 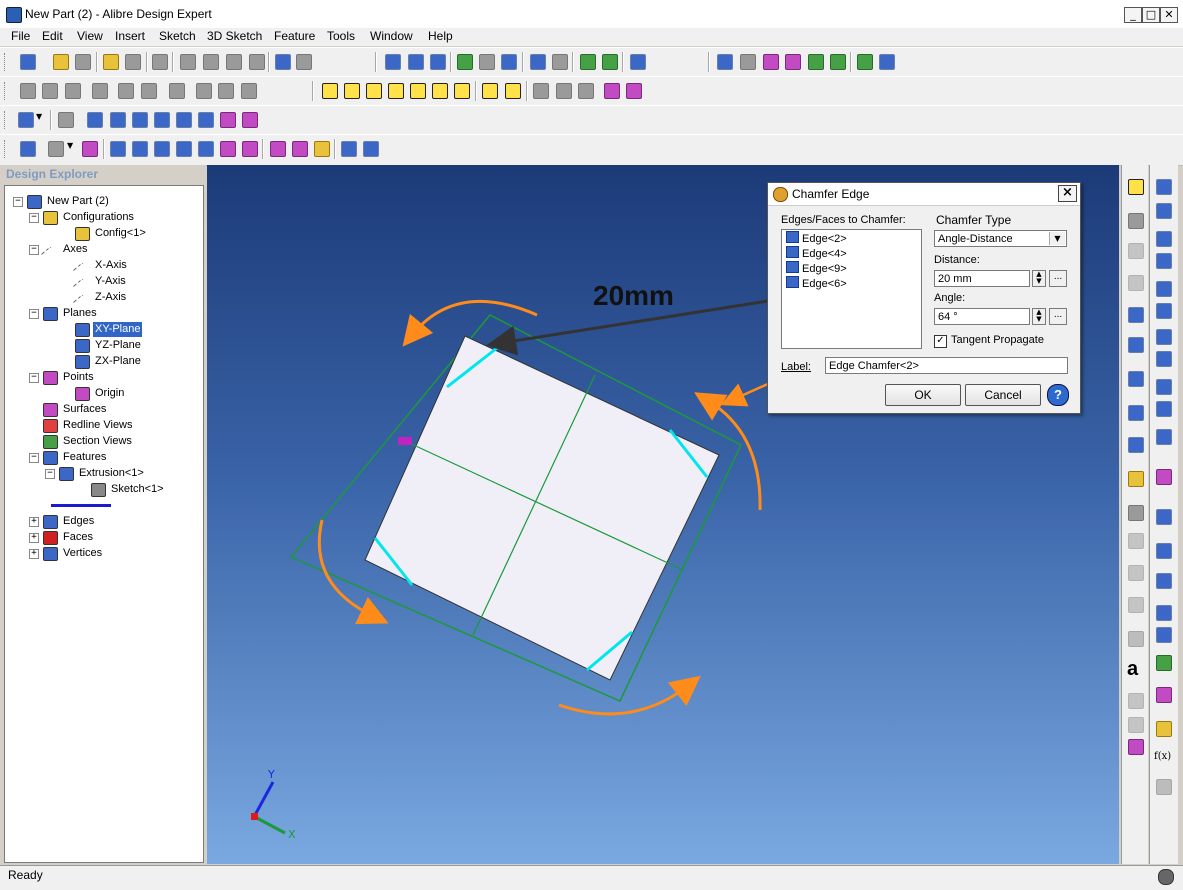 What do you see at coordinates (234, 36) in the screenshot?
I see `menu-3d-sketch: 3D Sketch` at bounding box center [234, 36].